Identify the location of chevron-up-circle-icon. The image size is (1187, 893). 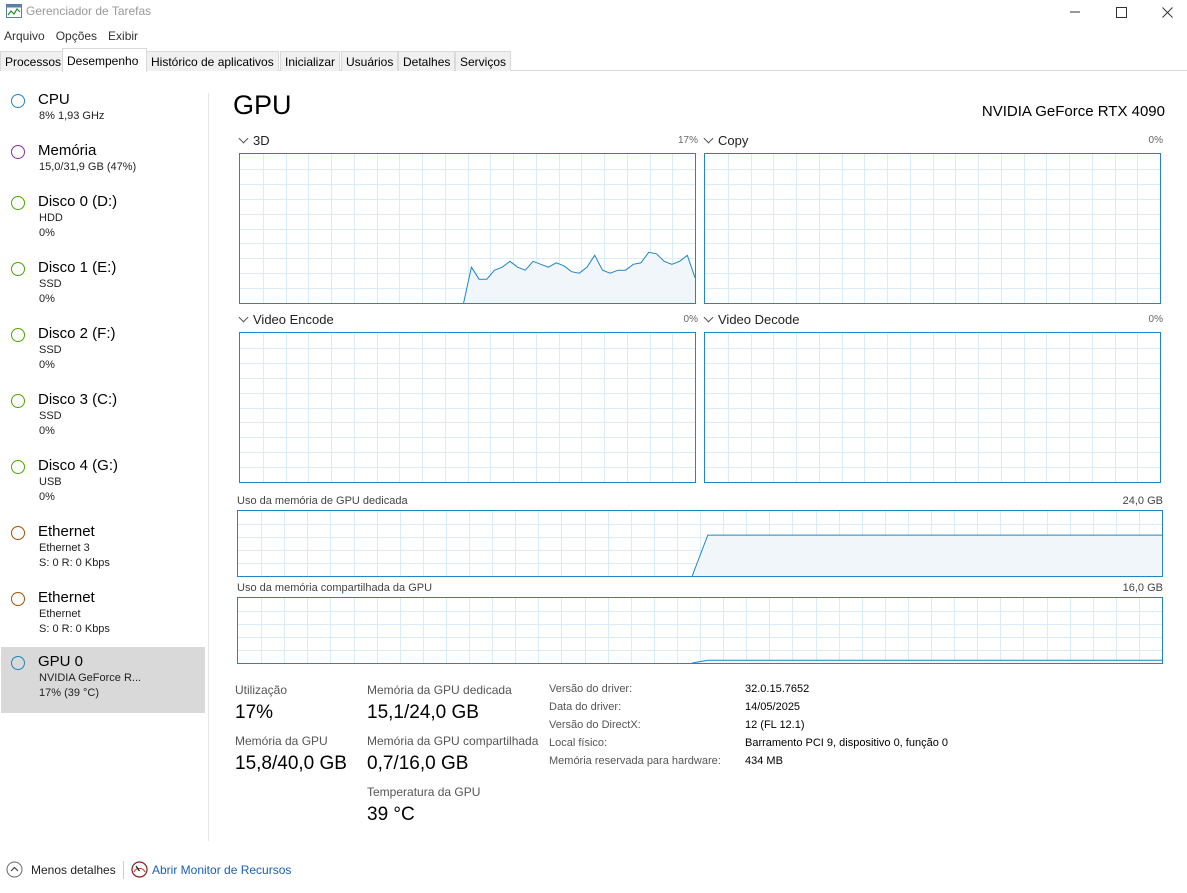
(14, 869).